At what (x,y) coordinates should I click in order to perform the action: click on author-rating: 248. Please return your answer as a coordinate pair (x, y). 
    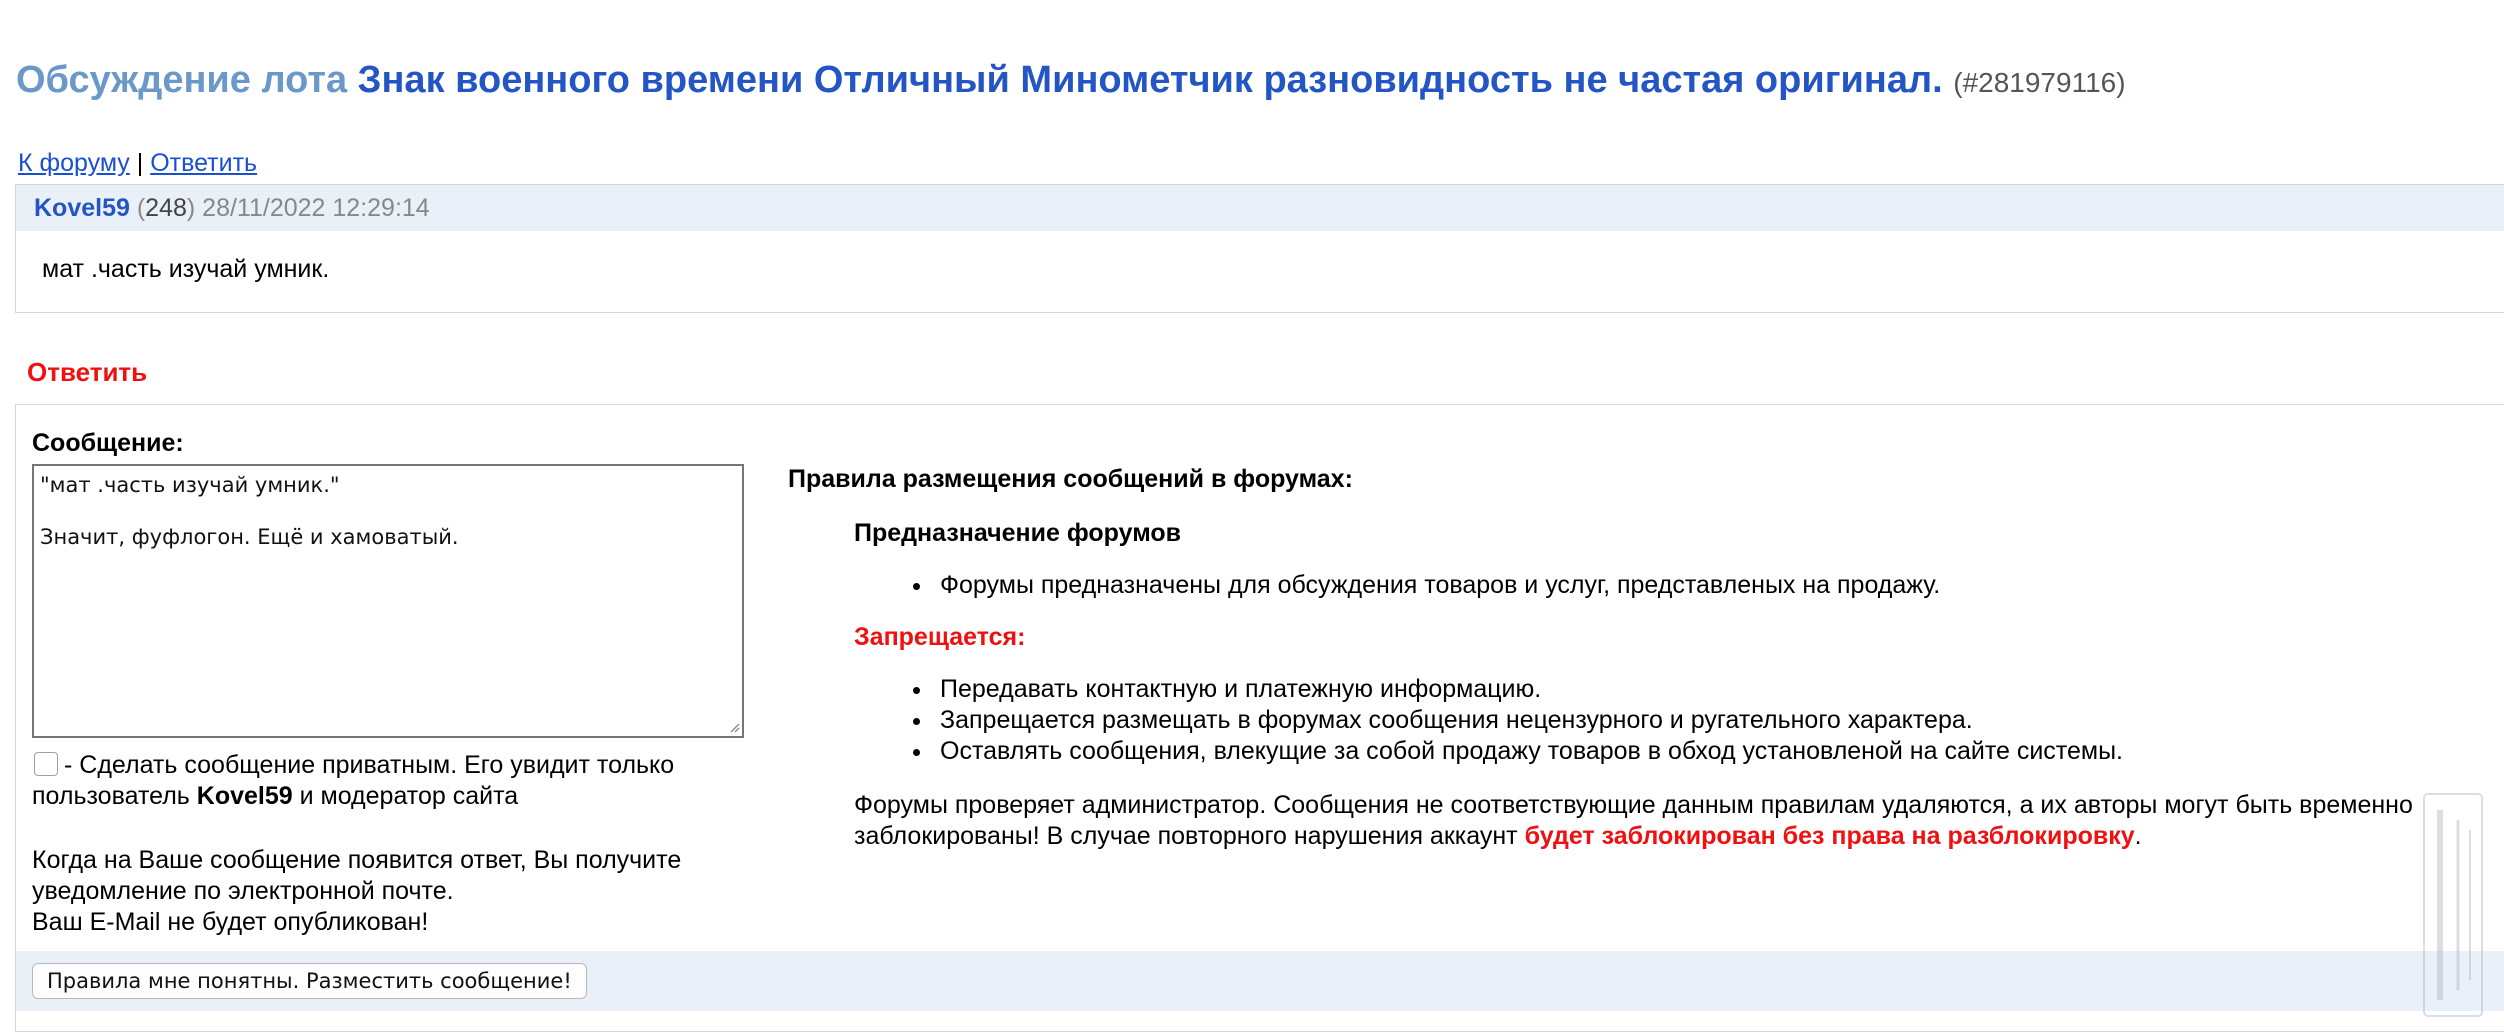
    Looking at the image, I should click on (166, 208).